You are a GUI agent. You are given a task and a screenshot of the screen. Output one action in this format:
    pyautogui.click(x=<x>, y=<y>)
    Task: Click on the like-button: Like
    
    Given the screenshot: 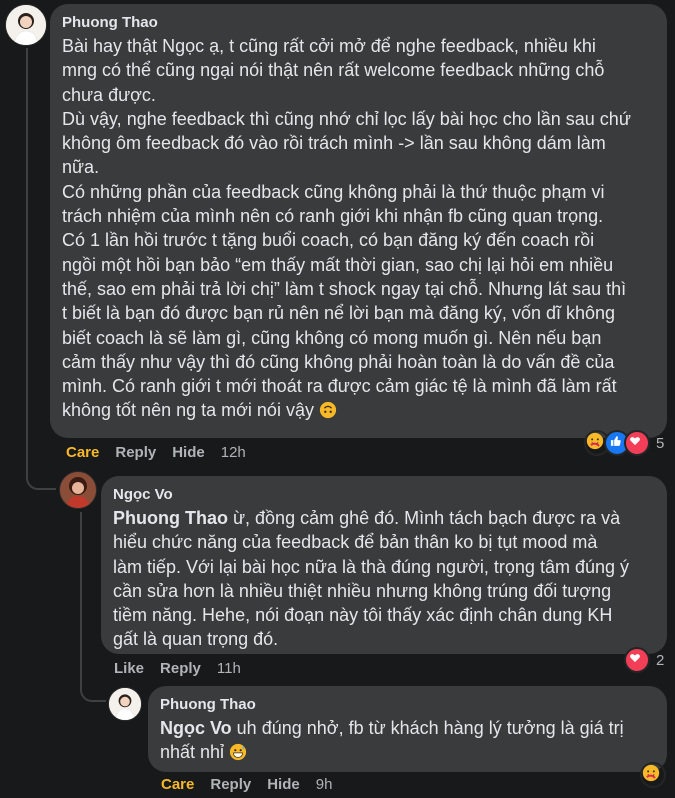 What is the action you would take?
    pyautogui.click(x=129, y=668)
    